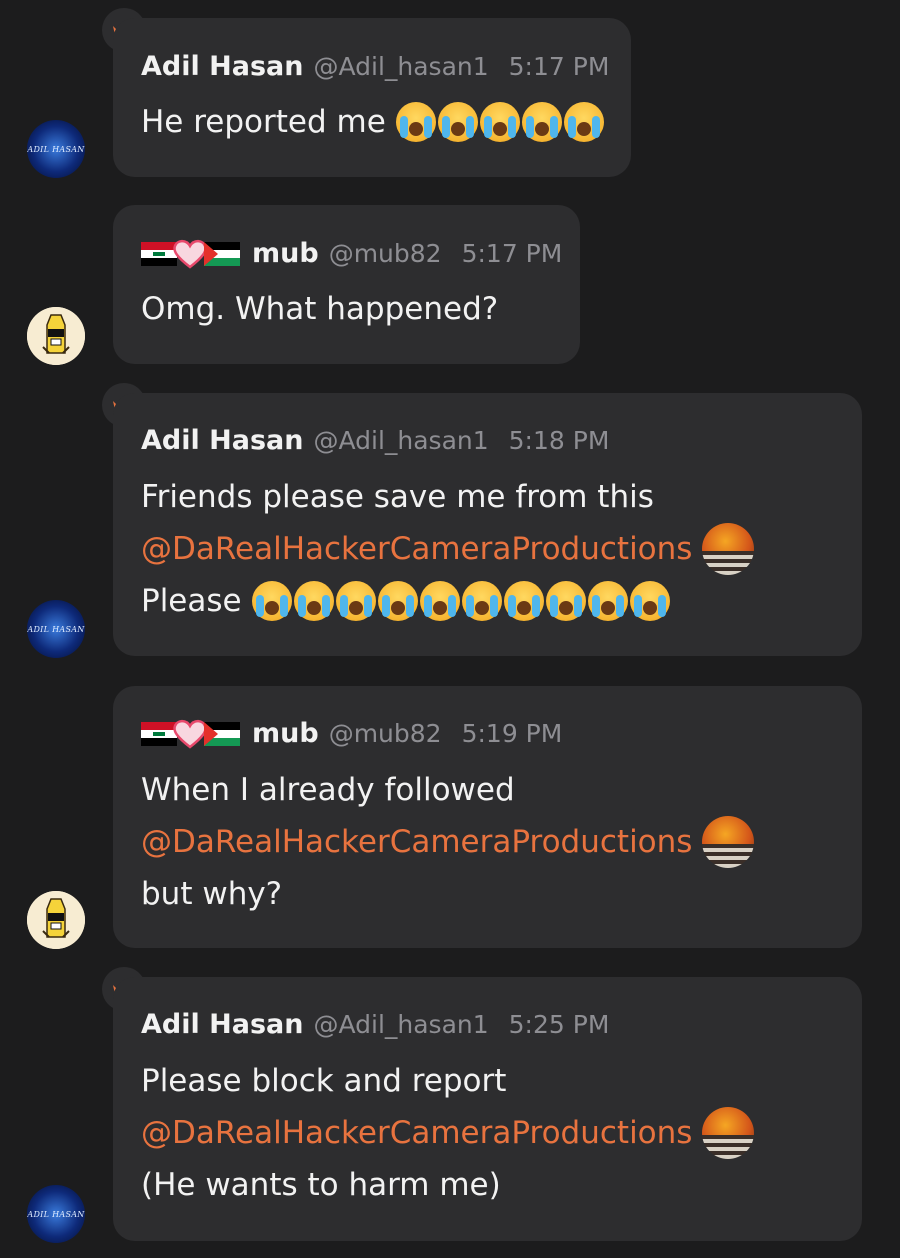 Image resolution: width=900 pixels, height=1258 pixels. What do you see at coordinates (320, 309) in the screenshot?
I see `message-text: Omg. What happened?` at bounding box center [320, 309].